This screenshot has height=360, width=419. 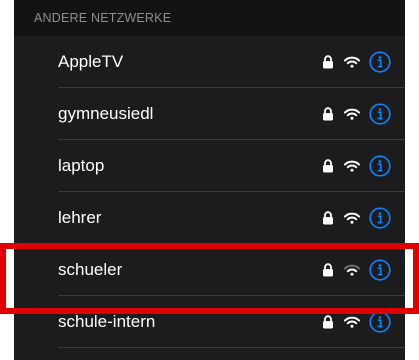 What do you see at coordinates (91, 61) in the screenshot?
I see `network-name: AppleTV` at bounding box center [91, 61].